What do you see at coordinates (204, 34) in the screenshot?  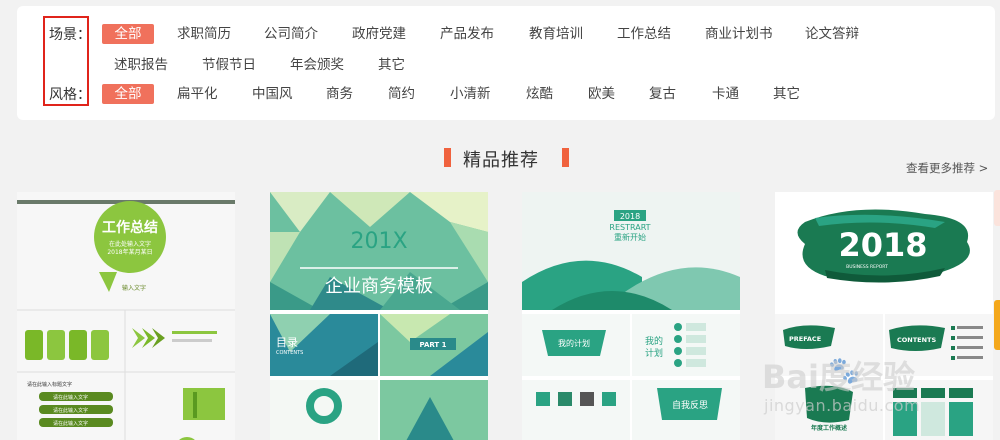 I see `scene-option-2: 求职简历` at bounding box center [204, 34].